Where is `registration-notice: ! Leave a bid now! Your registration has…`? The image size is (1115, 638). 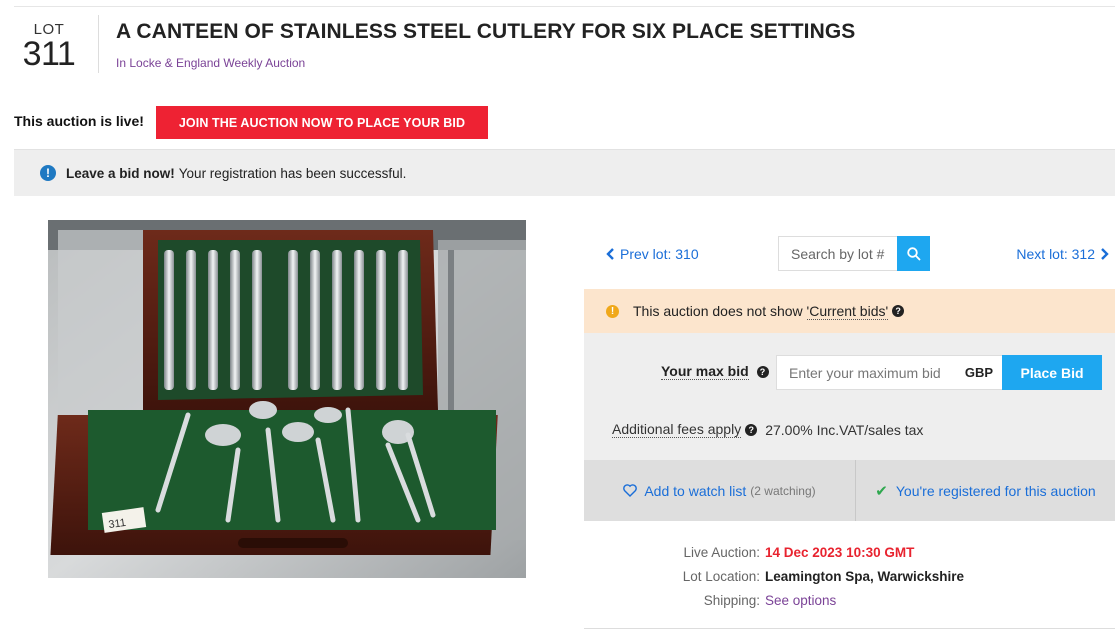
registration-notice: ! Leave a bid now! Your registration has… is located at coordinates (564, 172).